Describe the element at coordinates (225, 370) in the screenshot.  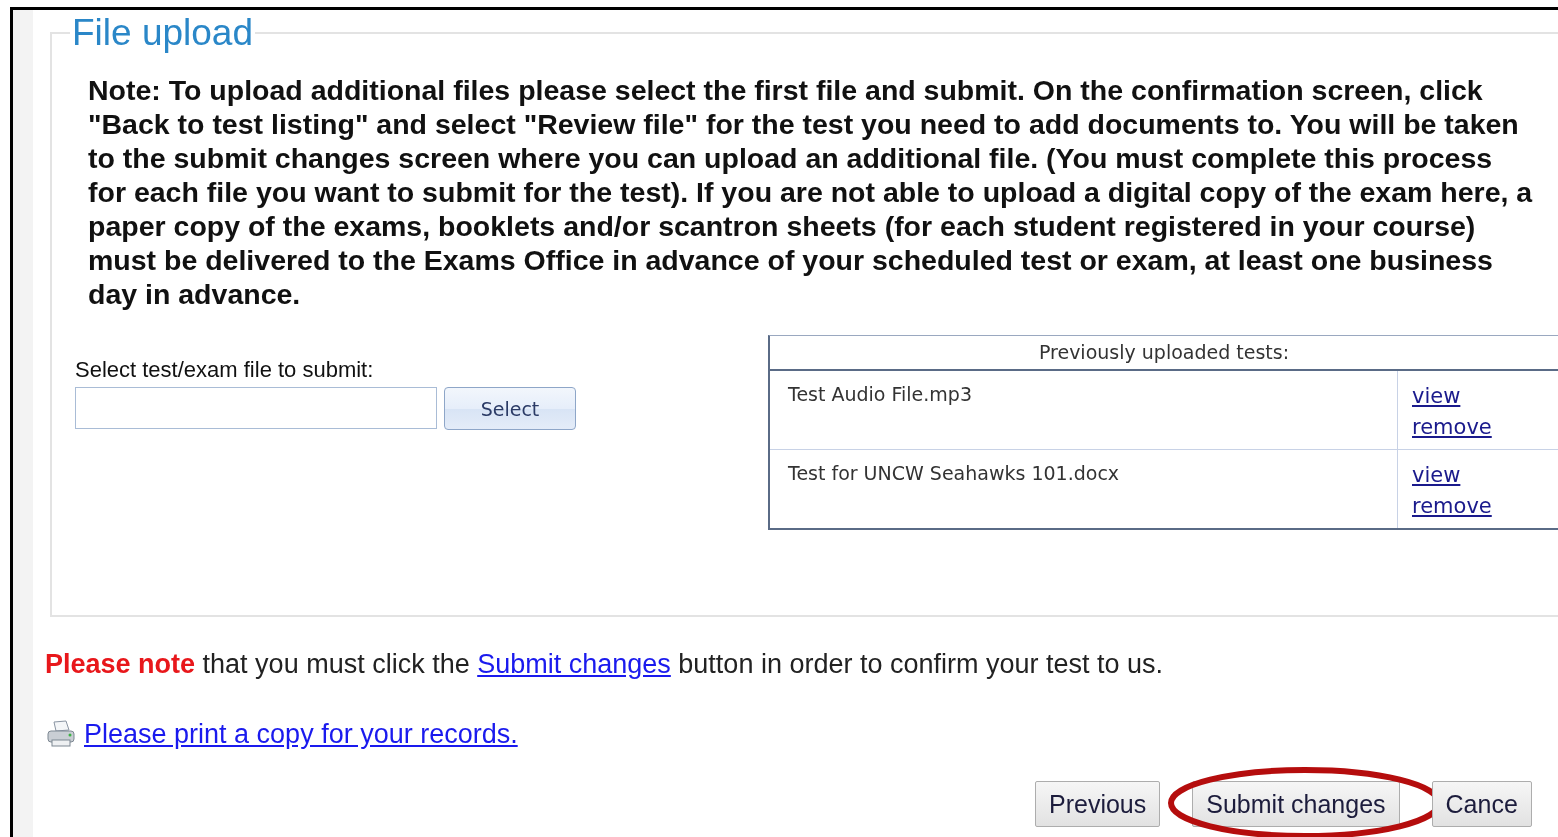
I see `file-select-label: Select test/exam file to submit:` at that location.